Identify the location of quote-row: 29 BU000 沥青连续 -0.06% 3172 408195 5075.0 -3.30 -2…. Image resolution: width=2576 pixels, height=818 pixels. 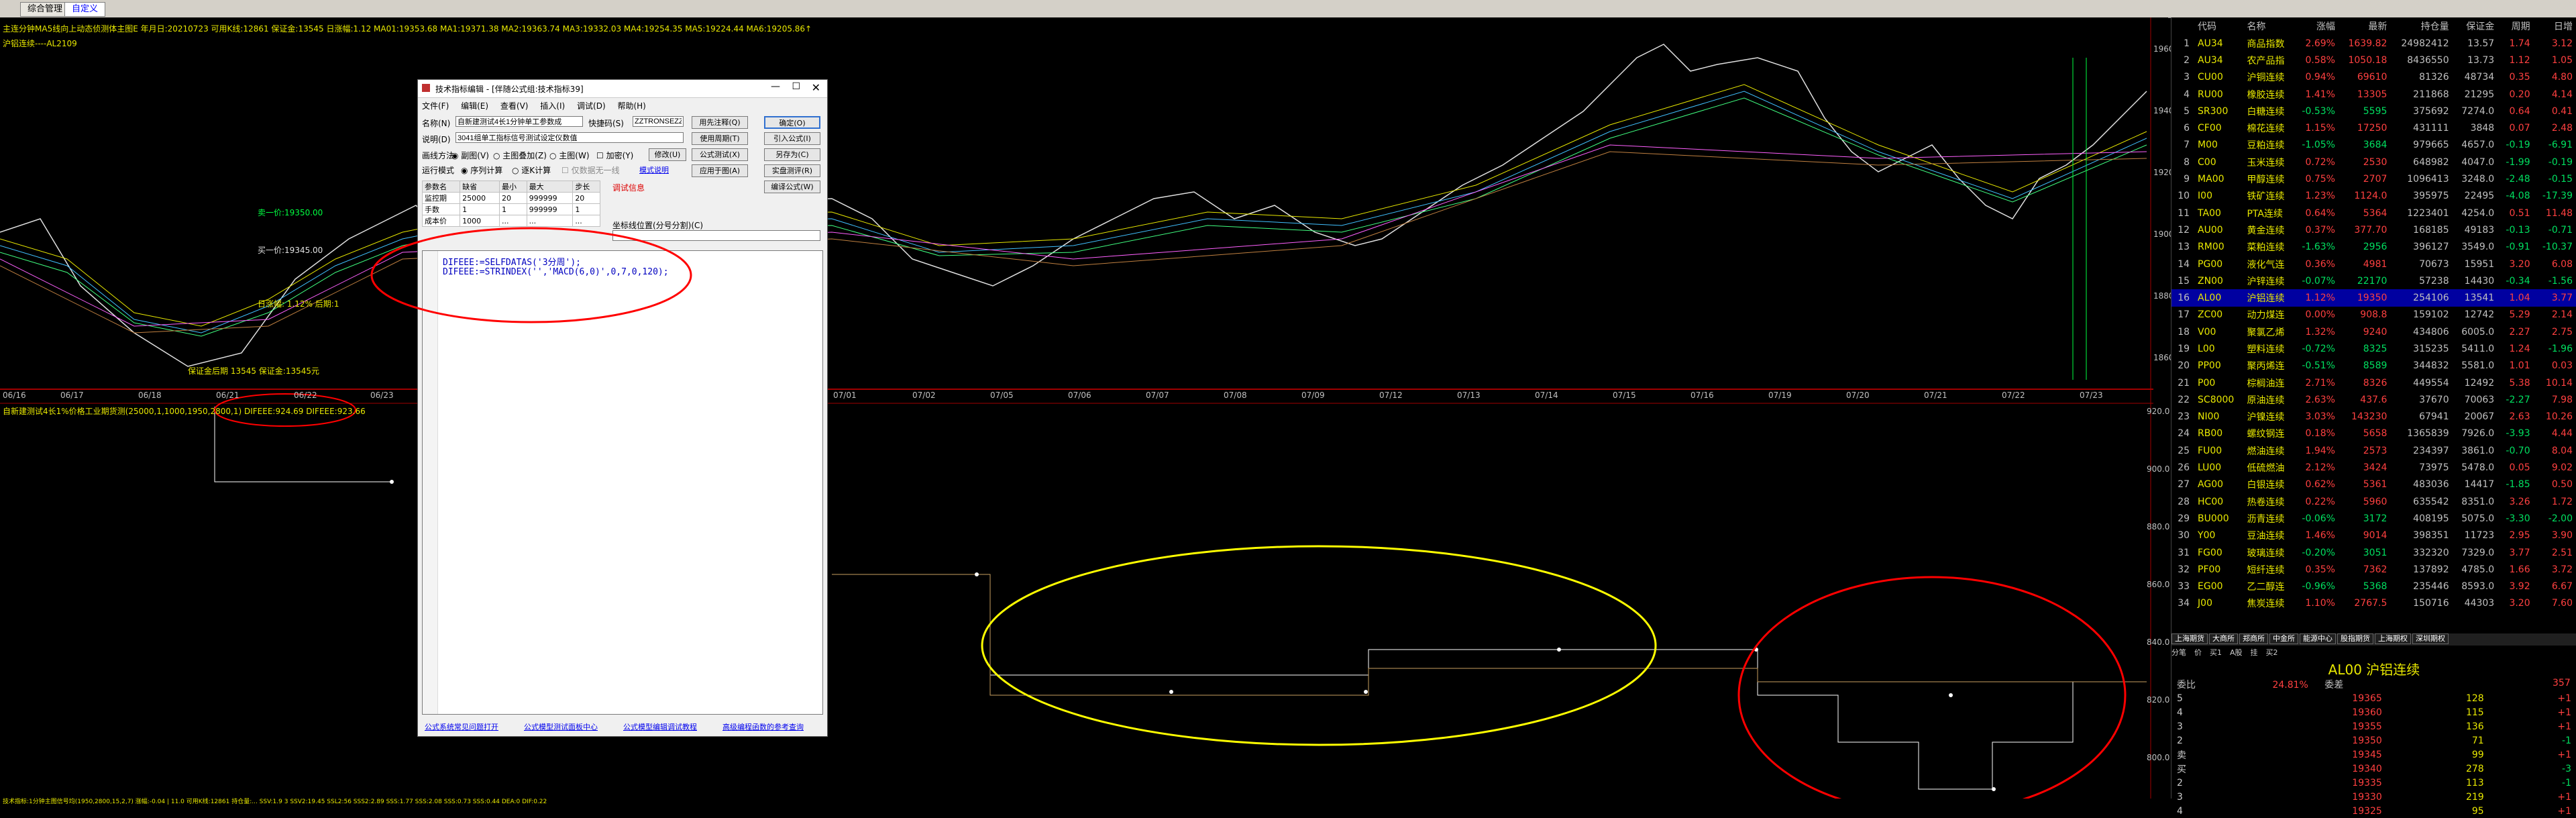
(2373, 518).